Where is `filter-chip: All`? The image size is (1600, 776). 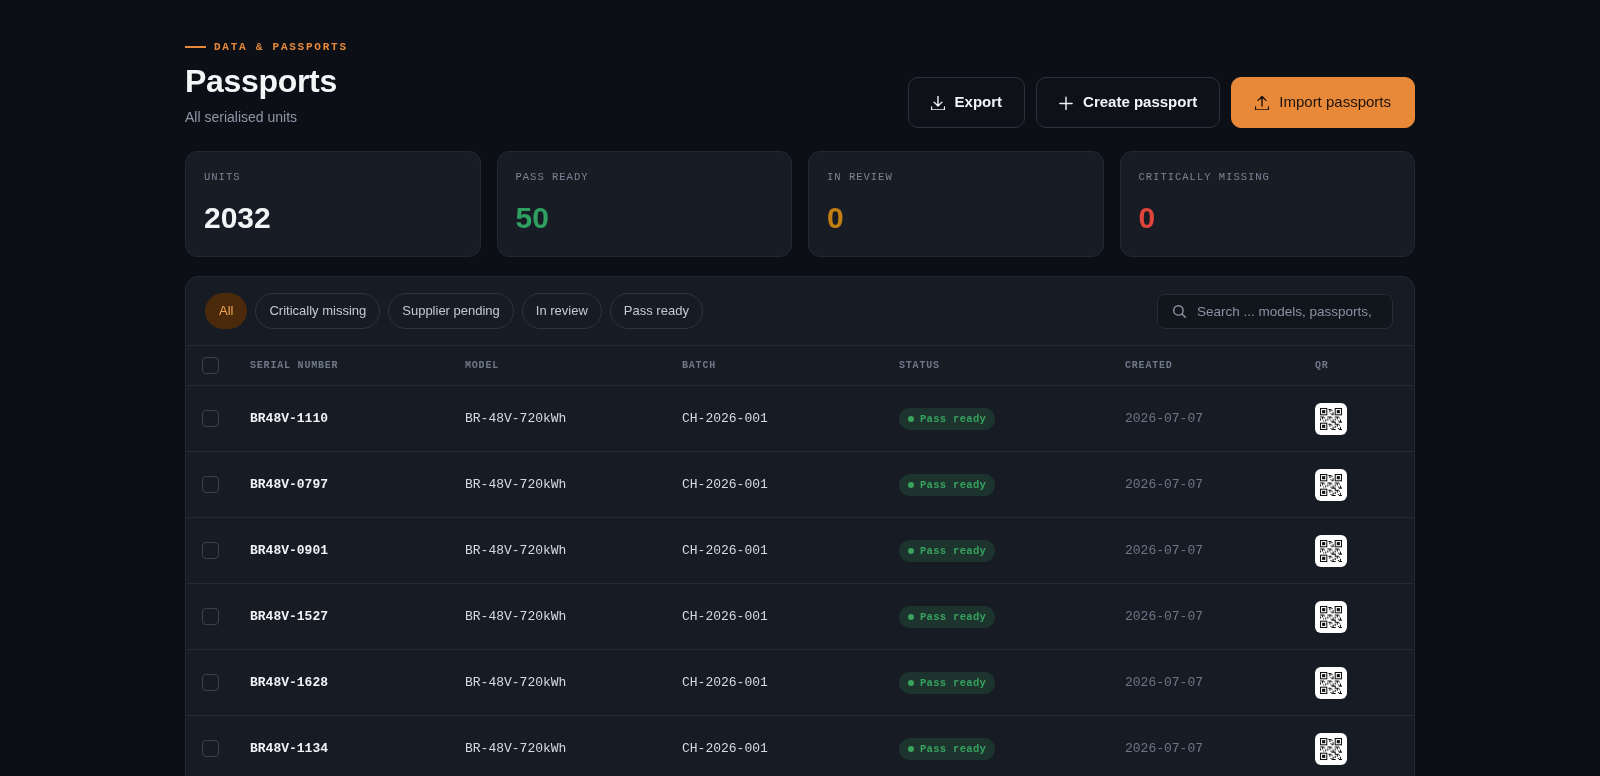 filter-chip: All is located at coordinates (226, 311).